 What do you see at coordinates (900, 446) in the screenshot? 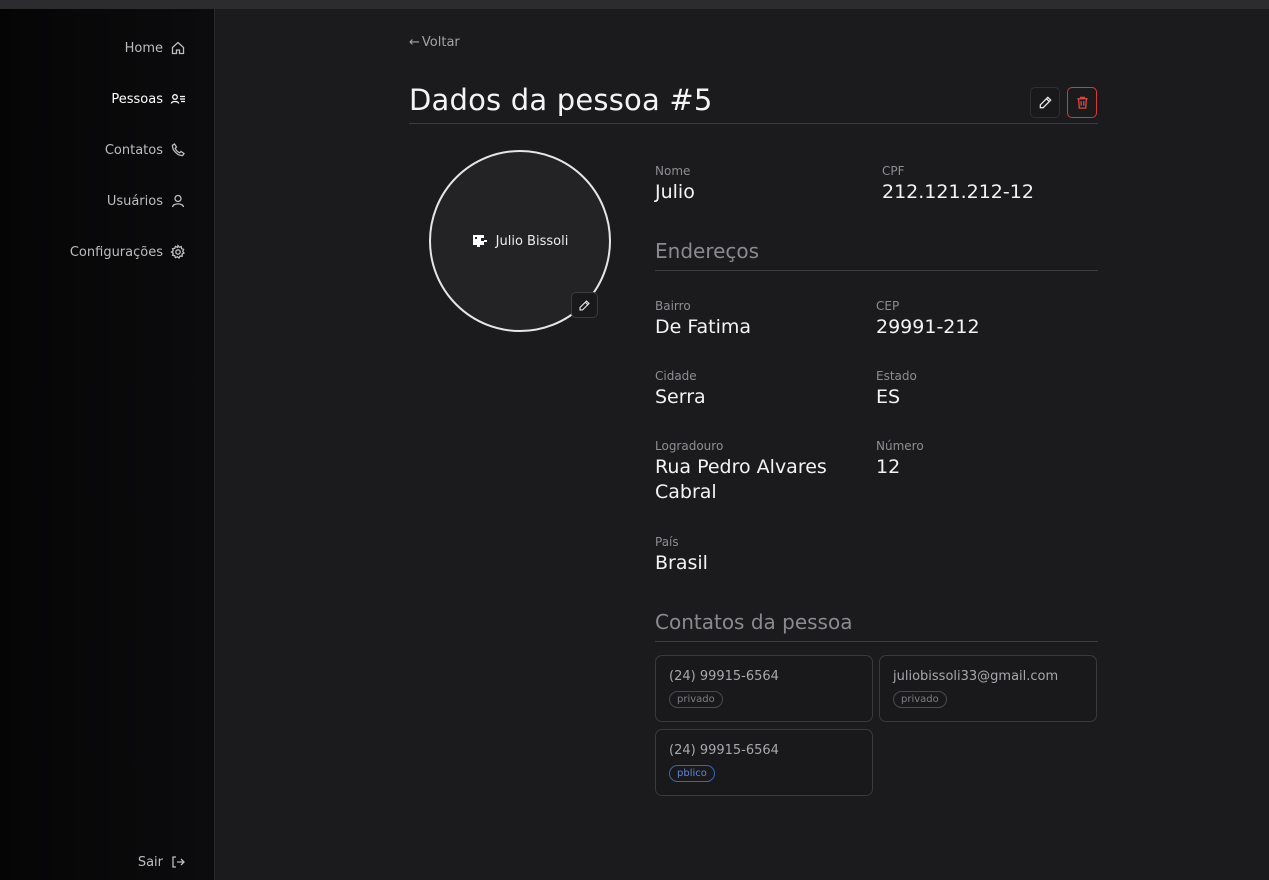
I see `field-label: Número` at bounding box center [900, 446].